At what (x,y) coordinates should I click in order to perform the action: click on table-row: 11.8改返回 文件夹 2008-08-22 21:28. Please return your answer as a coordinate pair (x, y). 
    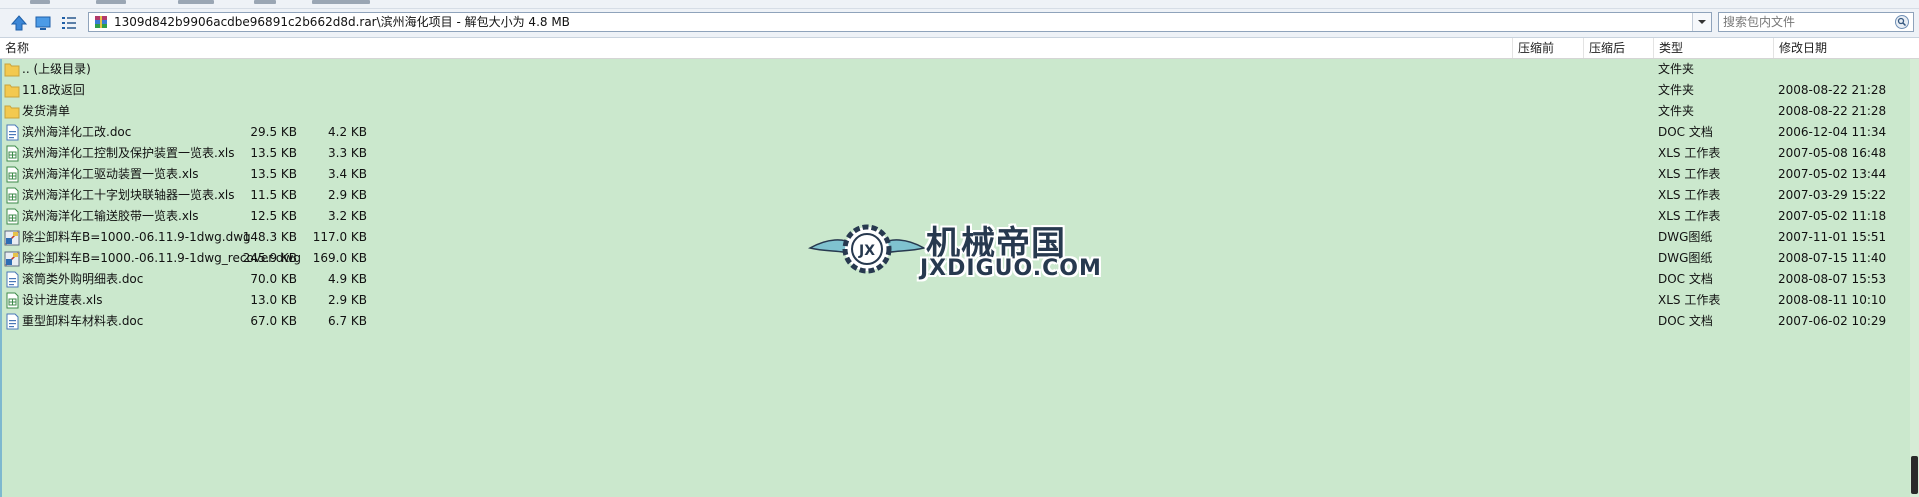
    Looking at the image, I should click on (955, 90).